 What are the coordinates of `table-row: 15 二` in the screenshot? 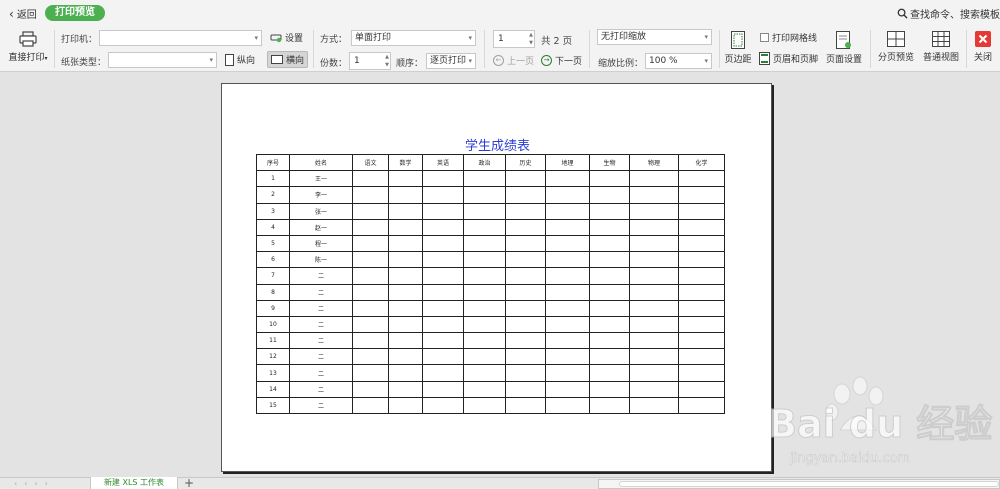 It's located at (490, 405).